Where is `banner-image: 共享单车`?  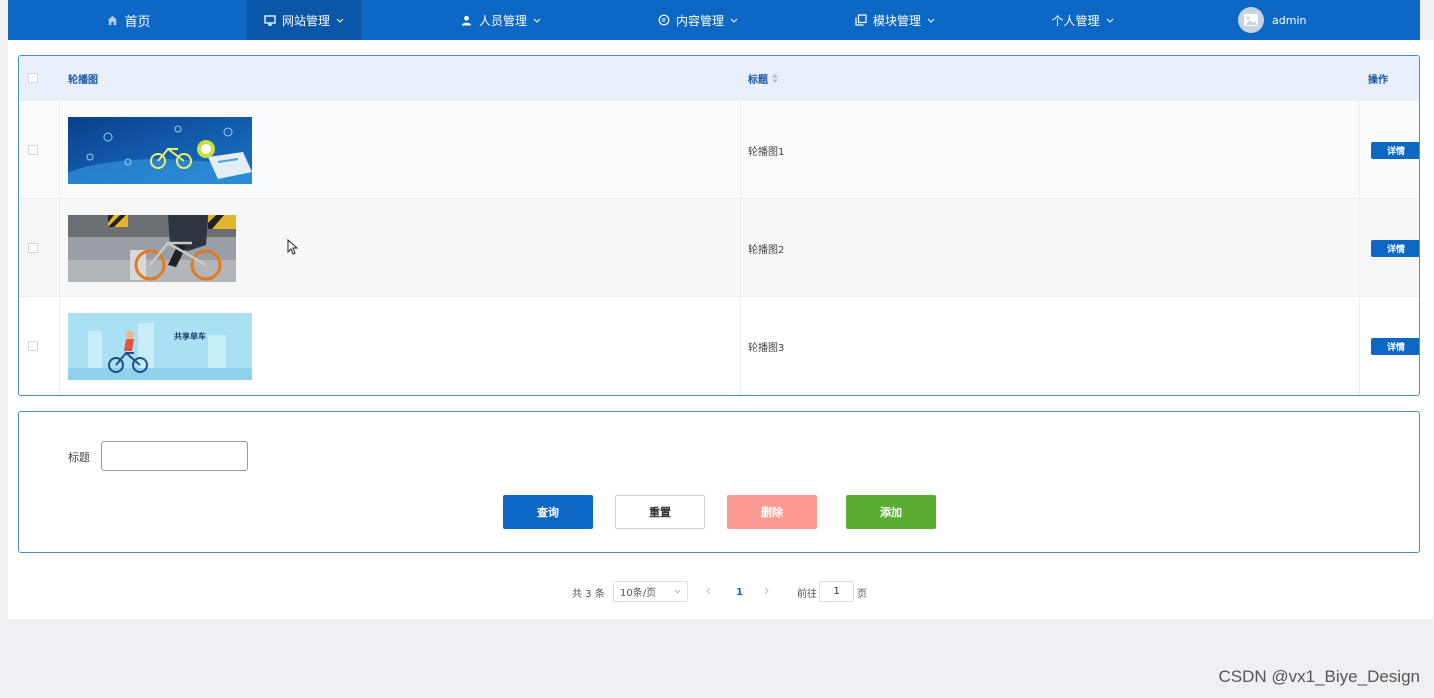 banner-image: 共享单车 is located at coordinates (160, 346).